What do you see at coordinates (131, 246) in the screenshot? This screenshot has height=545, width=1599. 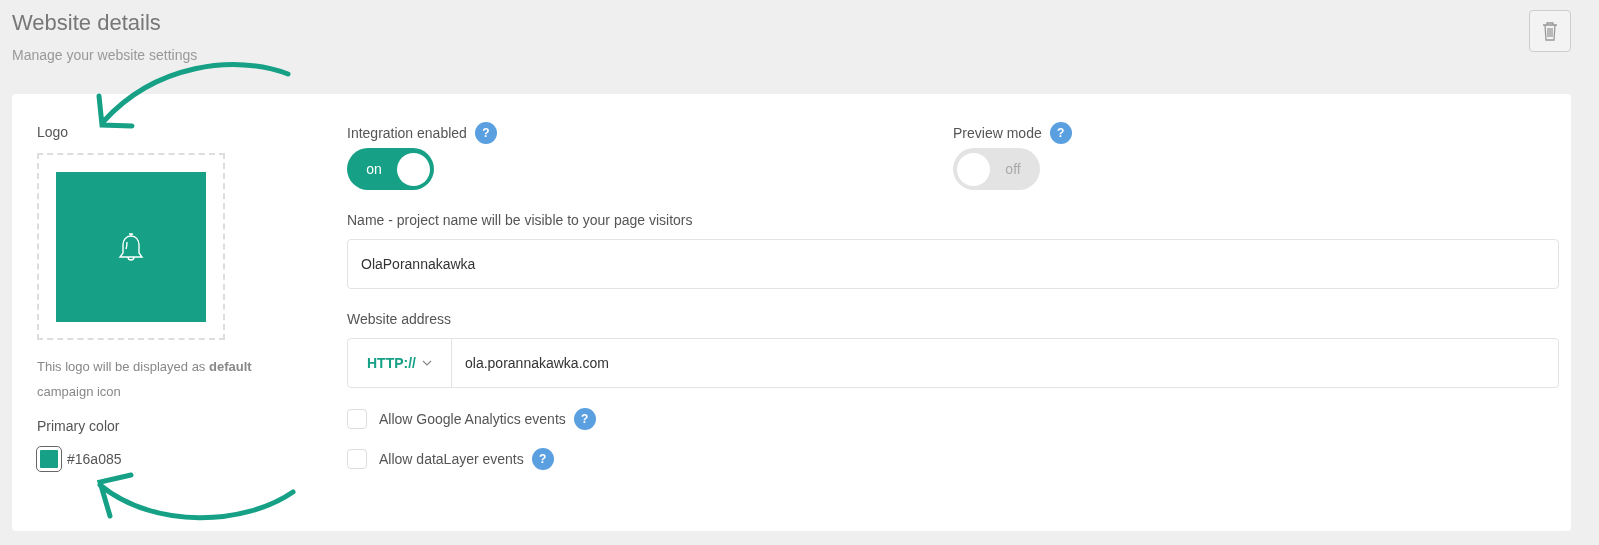 I see `logo-dropzone` at bounding box center [131, 246].